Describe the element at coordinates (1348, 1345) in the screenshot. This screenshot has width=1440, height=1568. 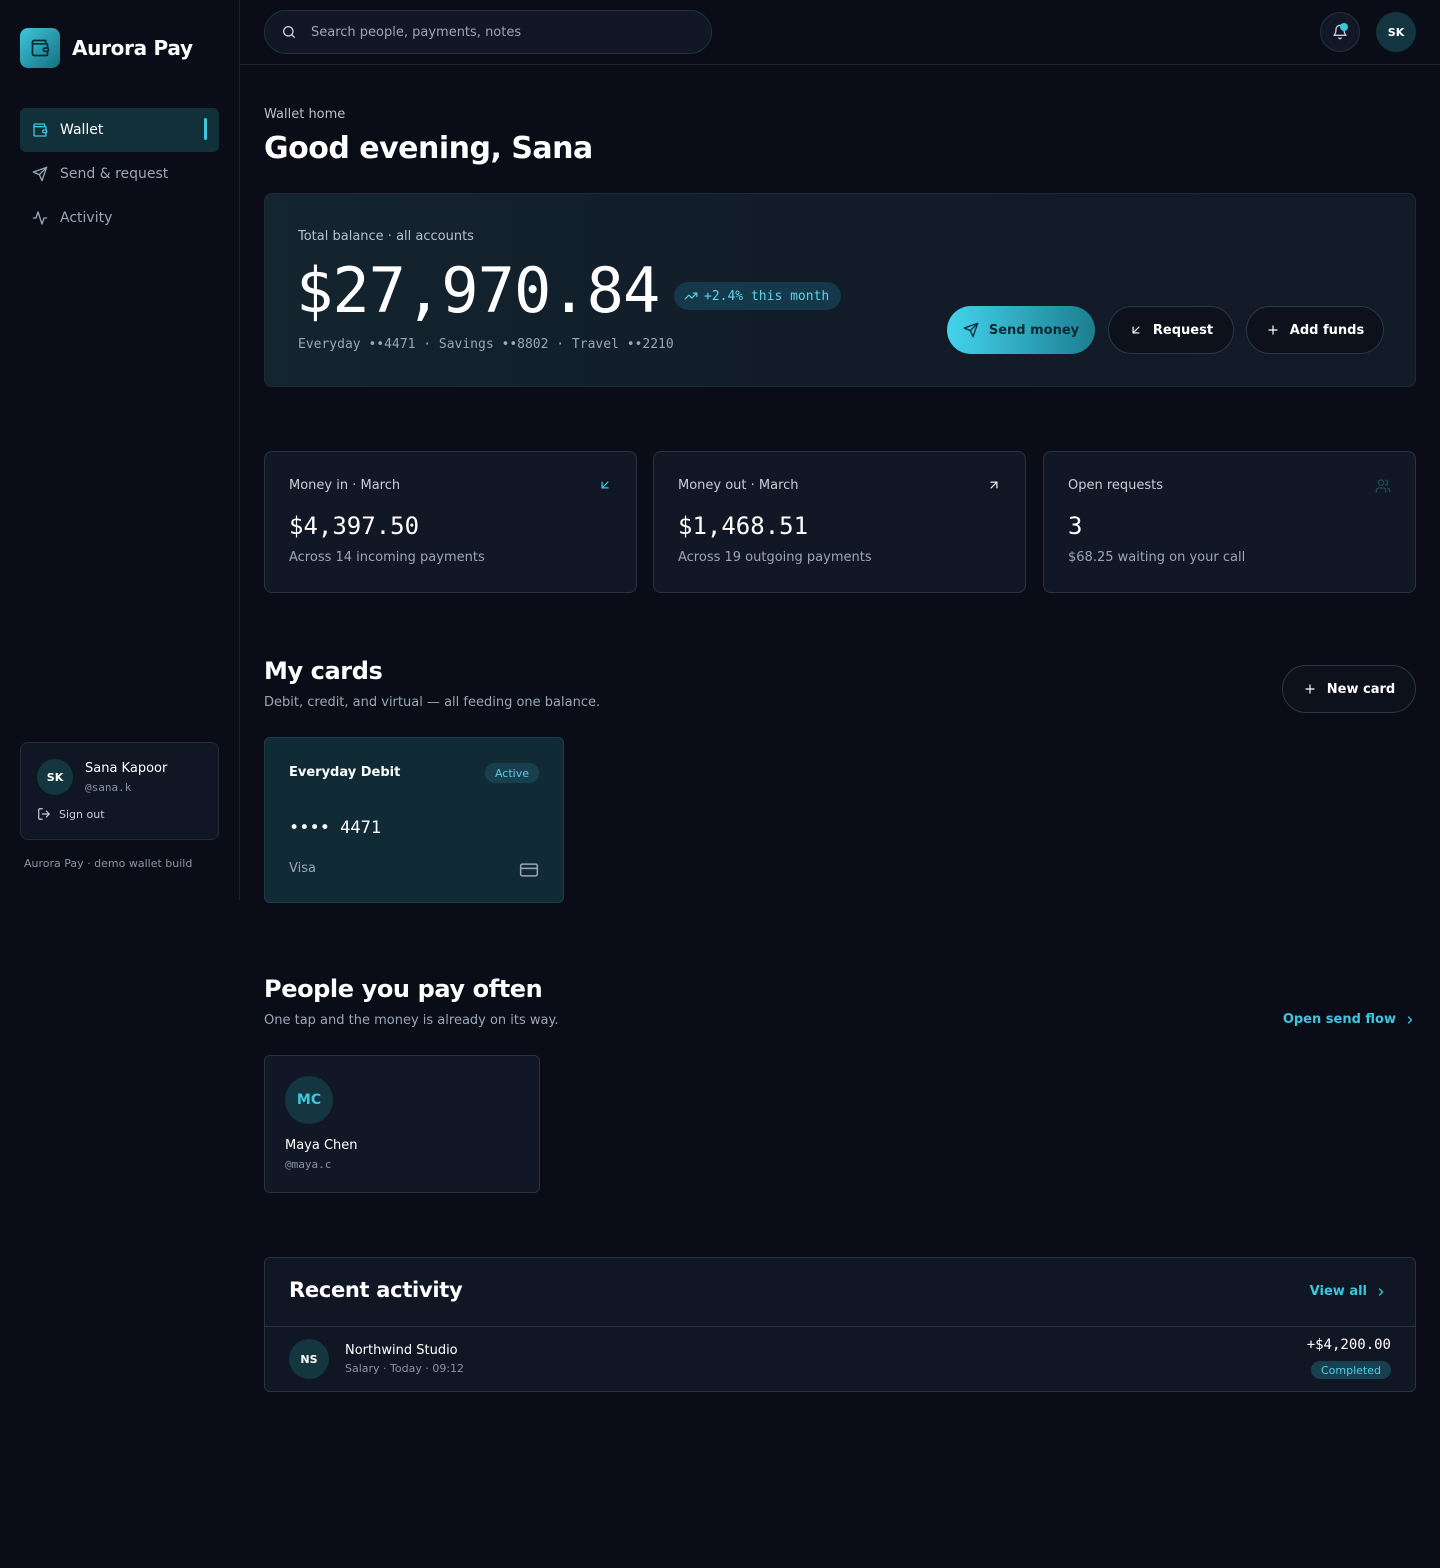
I see `transaction-amount: +$4,200.00` at that location.